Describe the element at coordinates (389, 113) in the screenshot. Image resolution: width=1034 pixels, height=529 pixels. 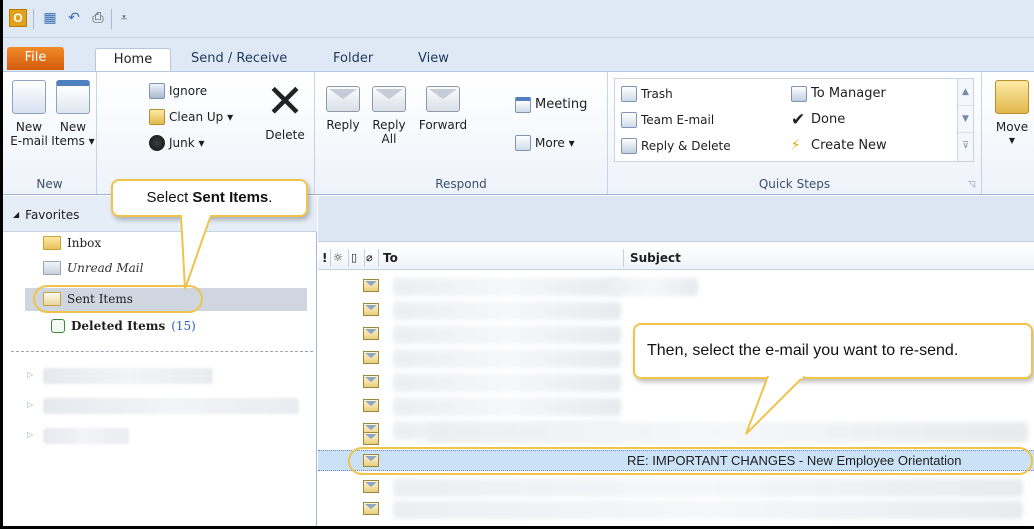
I see `reply-all-button: Reply All` at that location.